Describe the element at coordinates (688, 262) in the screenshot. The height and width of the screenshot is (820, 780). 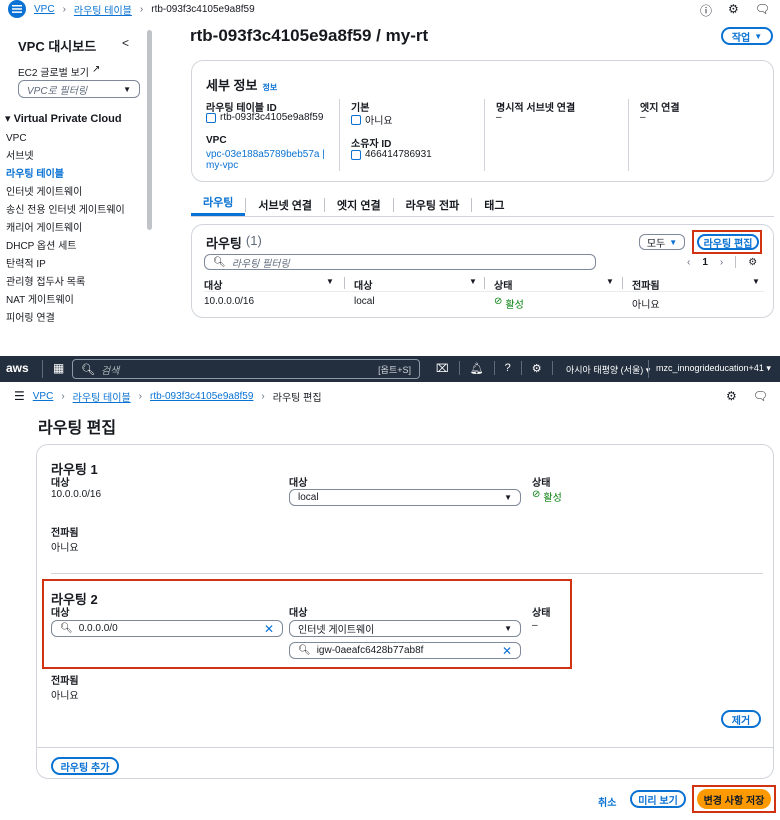
I see `prev-page-button: ‹` at that location.